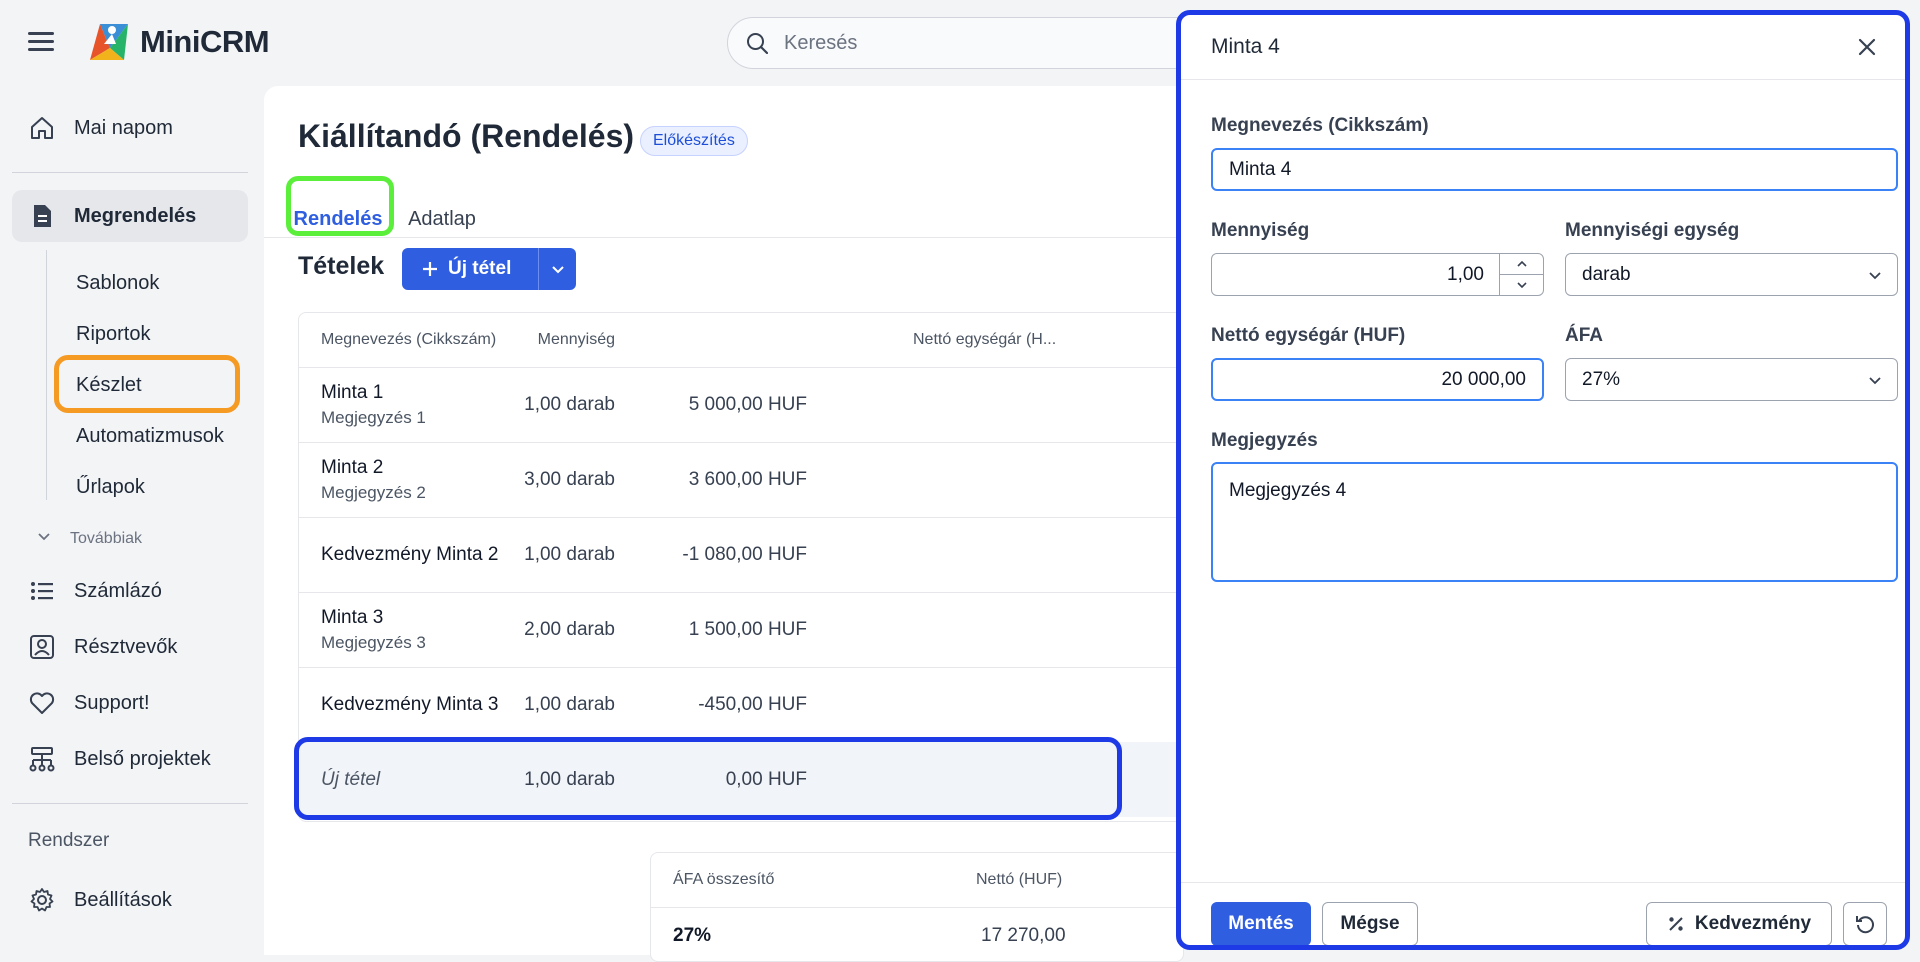  Describe the element at coordinates (135, 215) in the screenshot. I see `sidebar-item-label: Megrendelés` at that location.